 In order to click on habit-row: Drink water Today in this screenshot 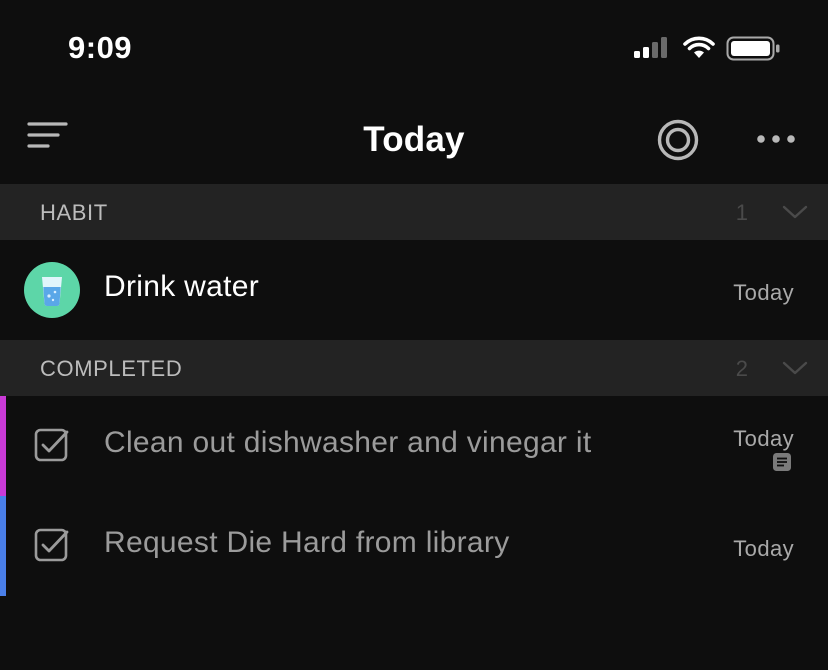, I will do `click(414, 290)`.